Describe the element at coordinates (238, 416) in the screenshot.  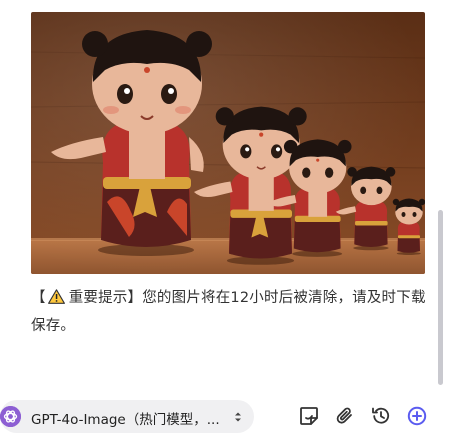
I see `chevron-updown-icon` at that location.